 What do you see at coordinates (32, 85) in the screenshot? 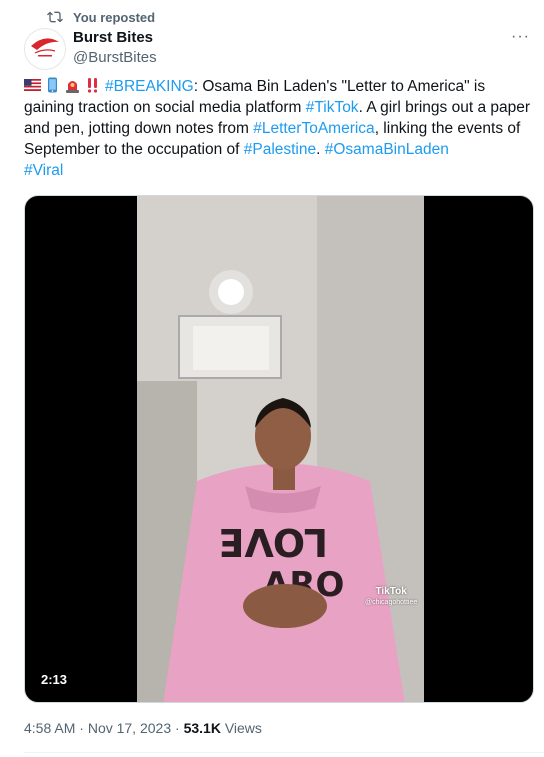
I see `us-flag-emoji` at bounding box center [32, 85].